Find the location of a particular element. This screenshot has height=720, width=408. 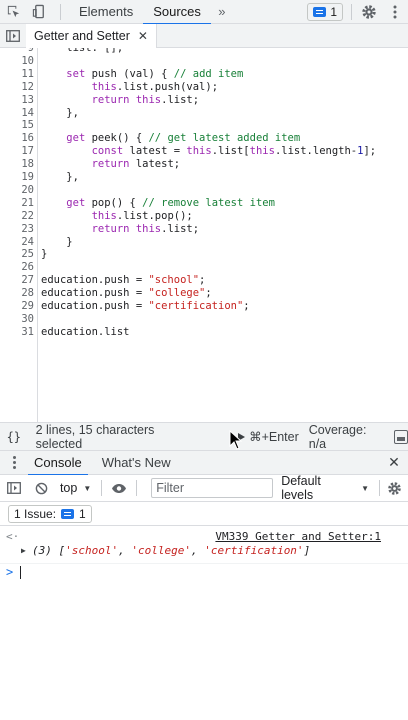

more-tabs-icon: » is located at coordinates (222, 11).